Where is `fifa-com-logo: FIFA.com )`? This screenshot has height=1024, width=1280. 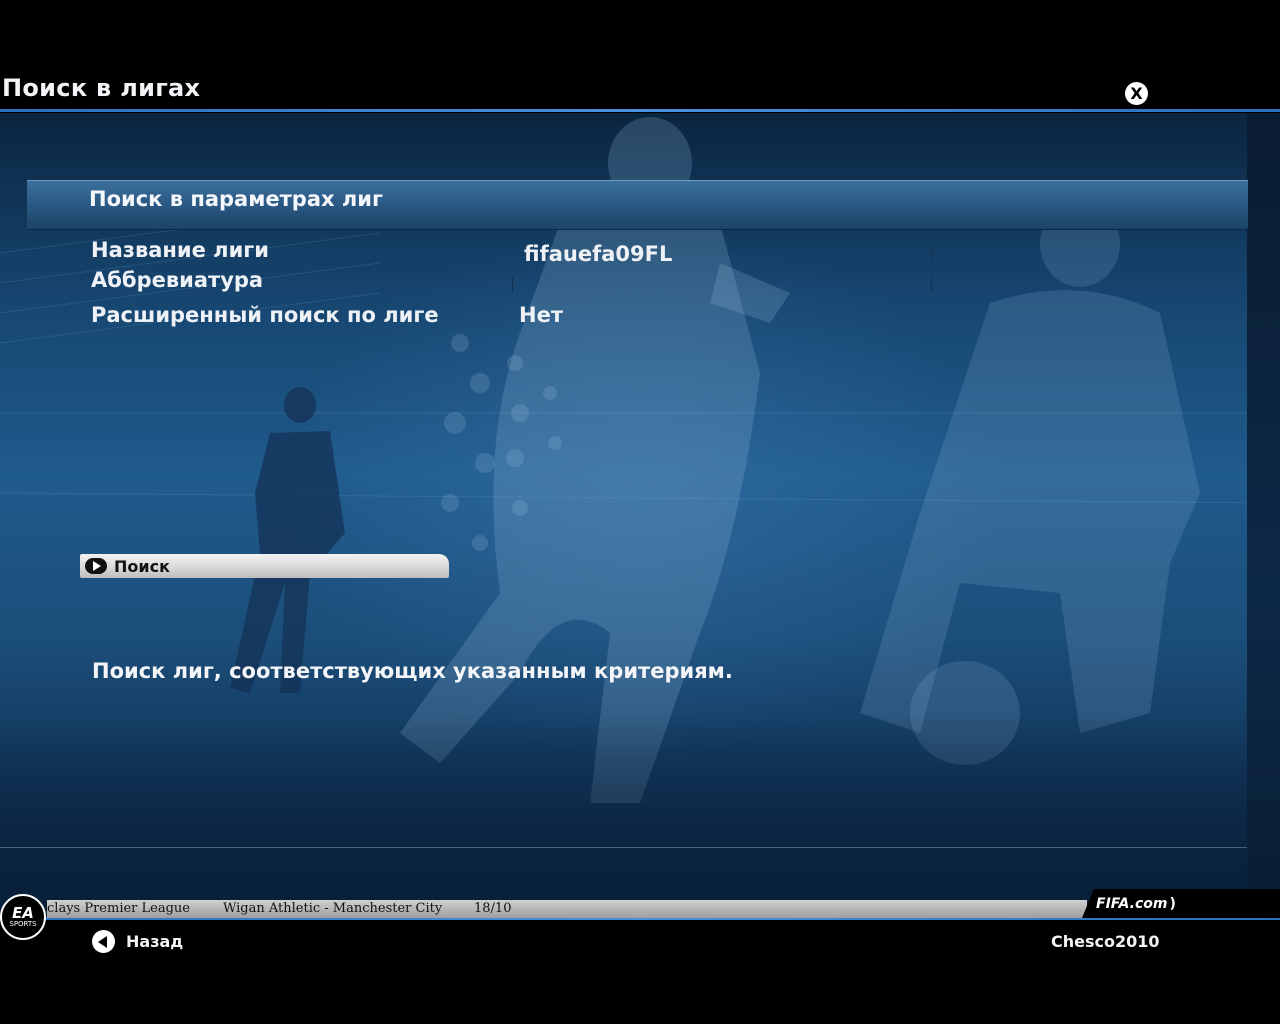 fifa-com-logo: FIFA.com ) is located at coordinates (1181, 903).